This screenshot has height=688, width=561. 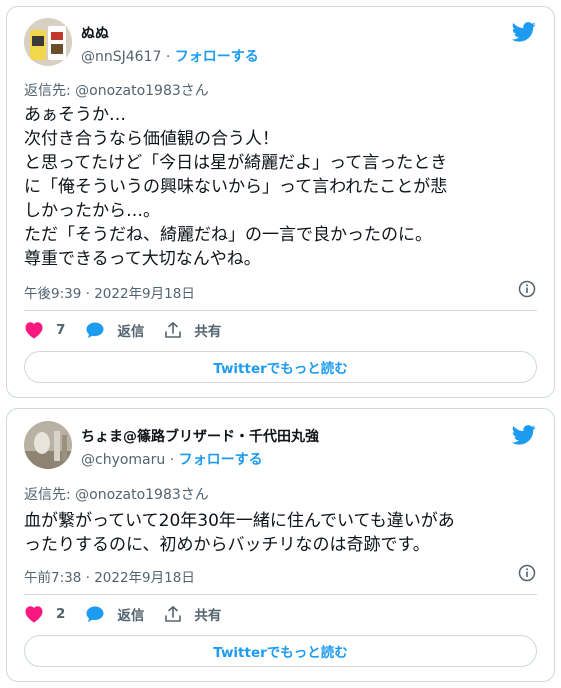 I want to click on tweet-line: しかったから…。, so click(x=92, y=211).